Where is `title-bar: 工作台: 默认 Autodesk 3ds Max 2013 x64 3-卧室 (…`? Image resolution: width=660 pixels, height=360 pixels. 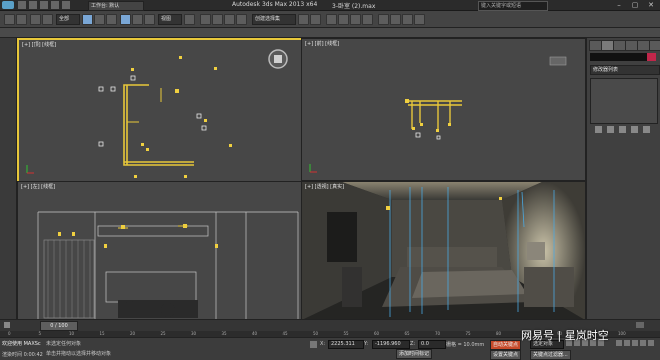
title-bar: 工作台: 默认 Autodesk 3ds Max 2013 x64 3-卧室 (… is located at coordinates (330, 5).